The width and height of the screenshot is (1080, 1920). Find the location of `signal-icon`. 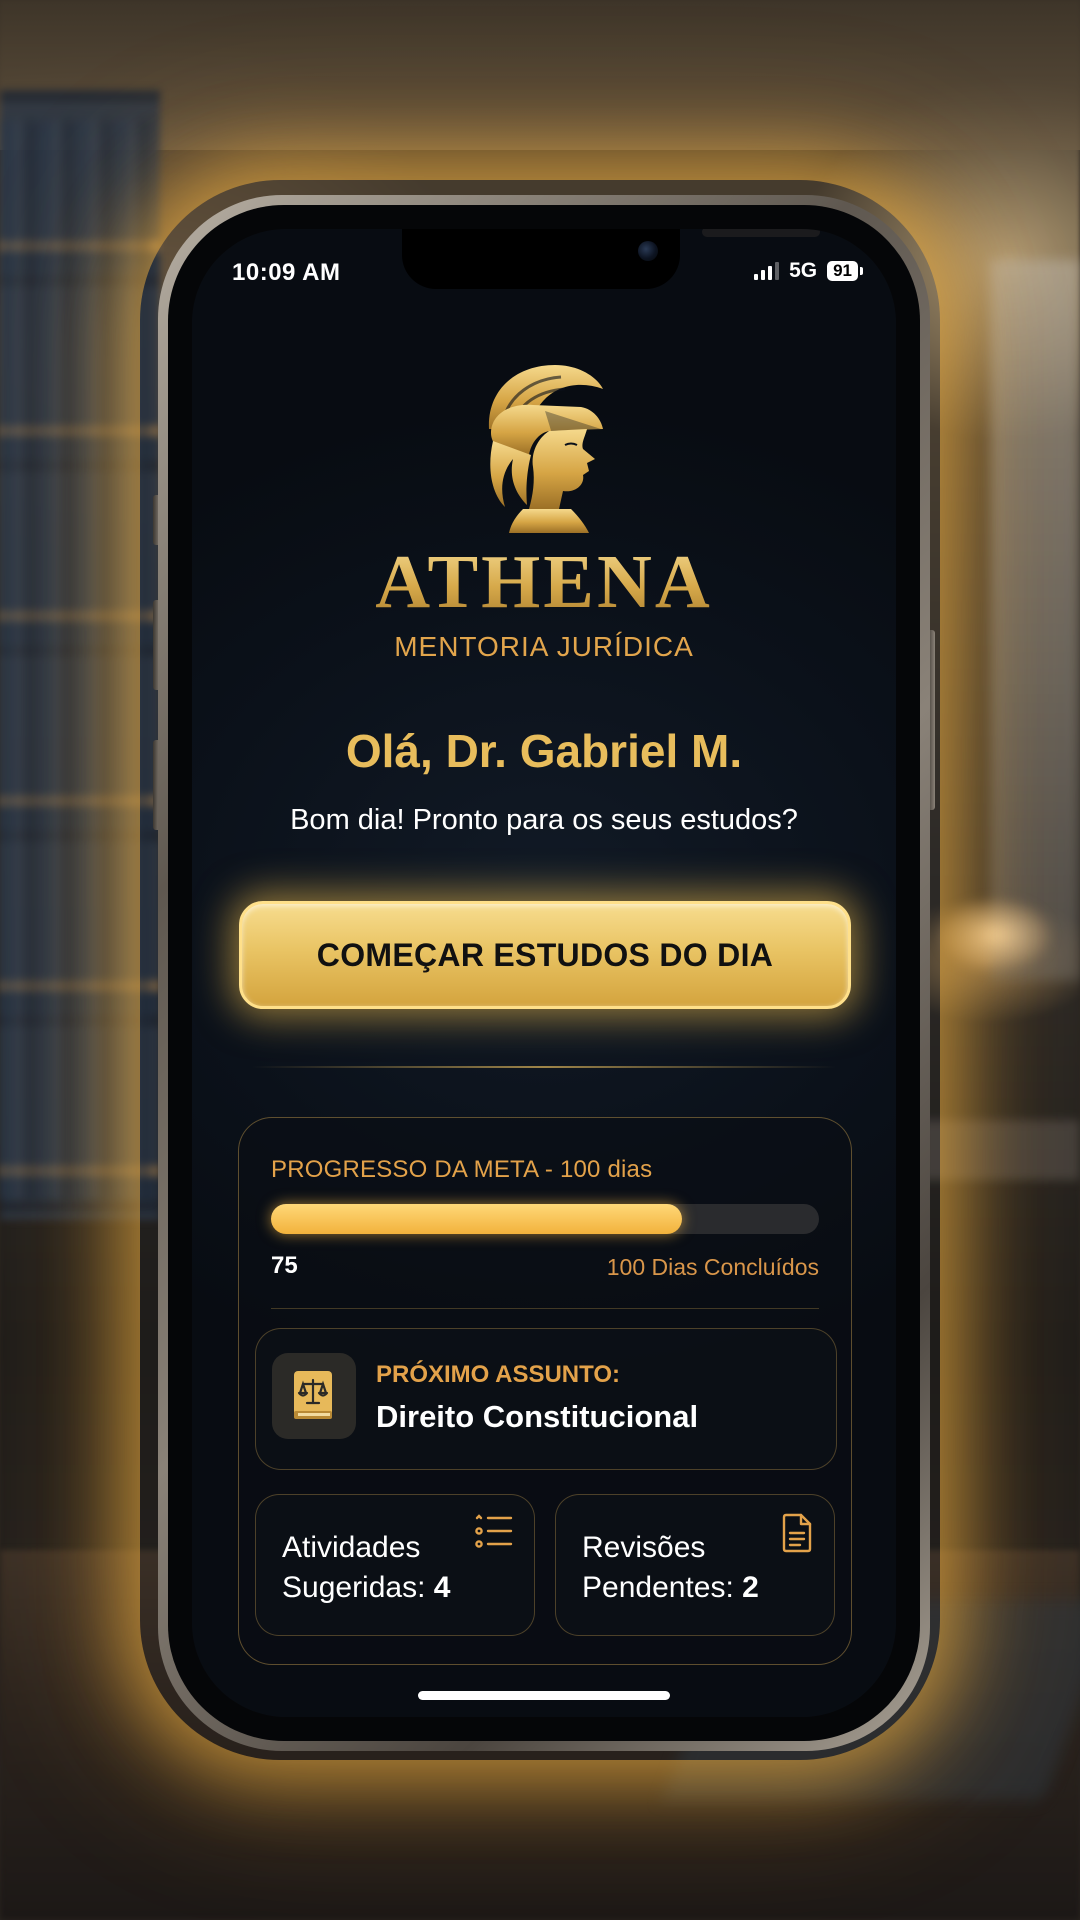

signal-icon is located at coordinates (767, 271).